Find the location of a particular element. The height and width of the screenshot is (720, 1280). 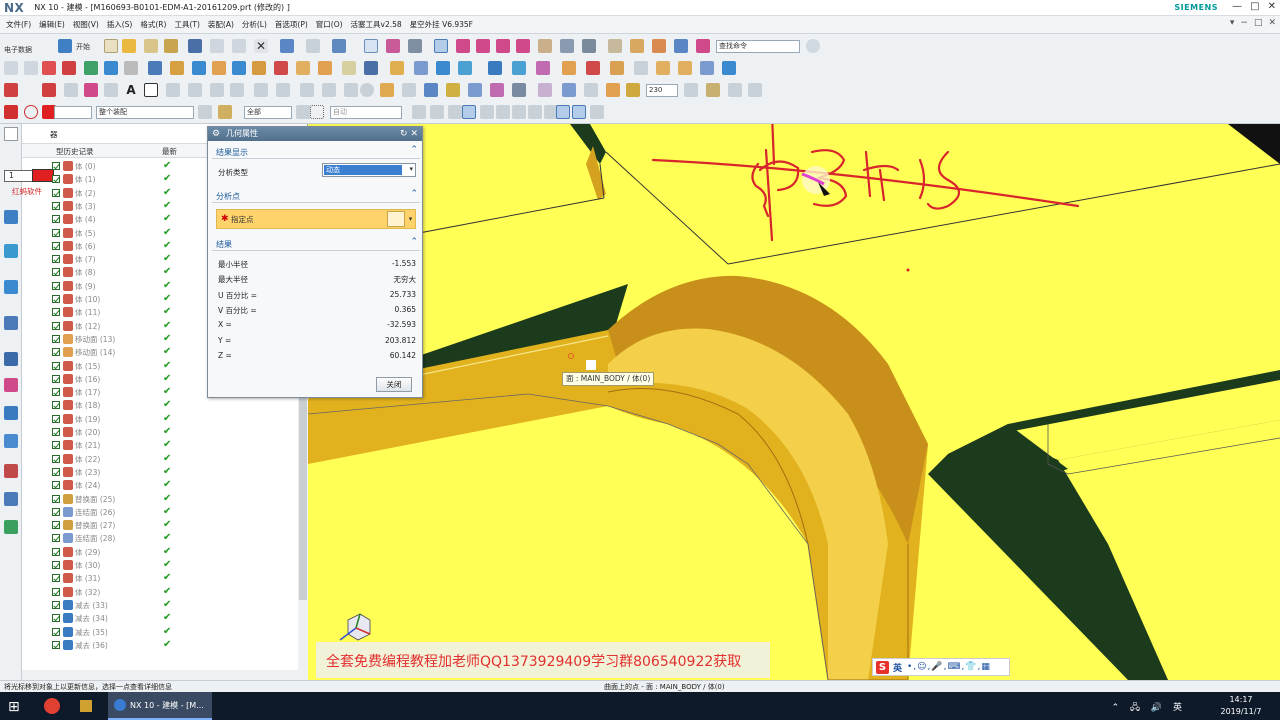

app-taskbar-icon is located at coordinates (86, 706).